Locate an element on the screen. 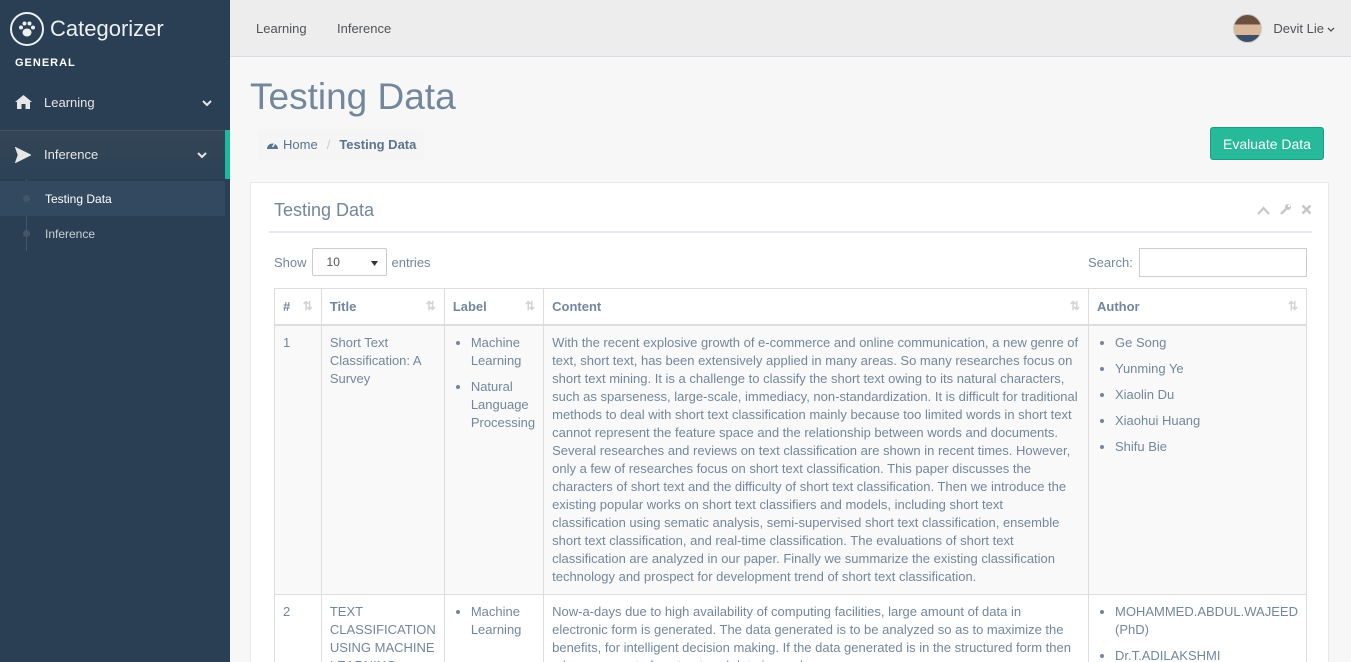 Image resolution: width=1351 pixels, height=662 pixels. caret-down-icon is located at coordinates (374, 262).